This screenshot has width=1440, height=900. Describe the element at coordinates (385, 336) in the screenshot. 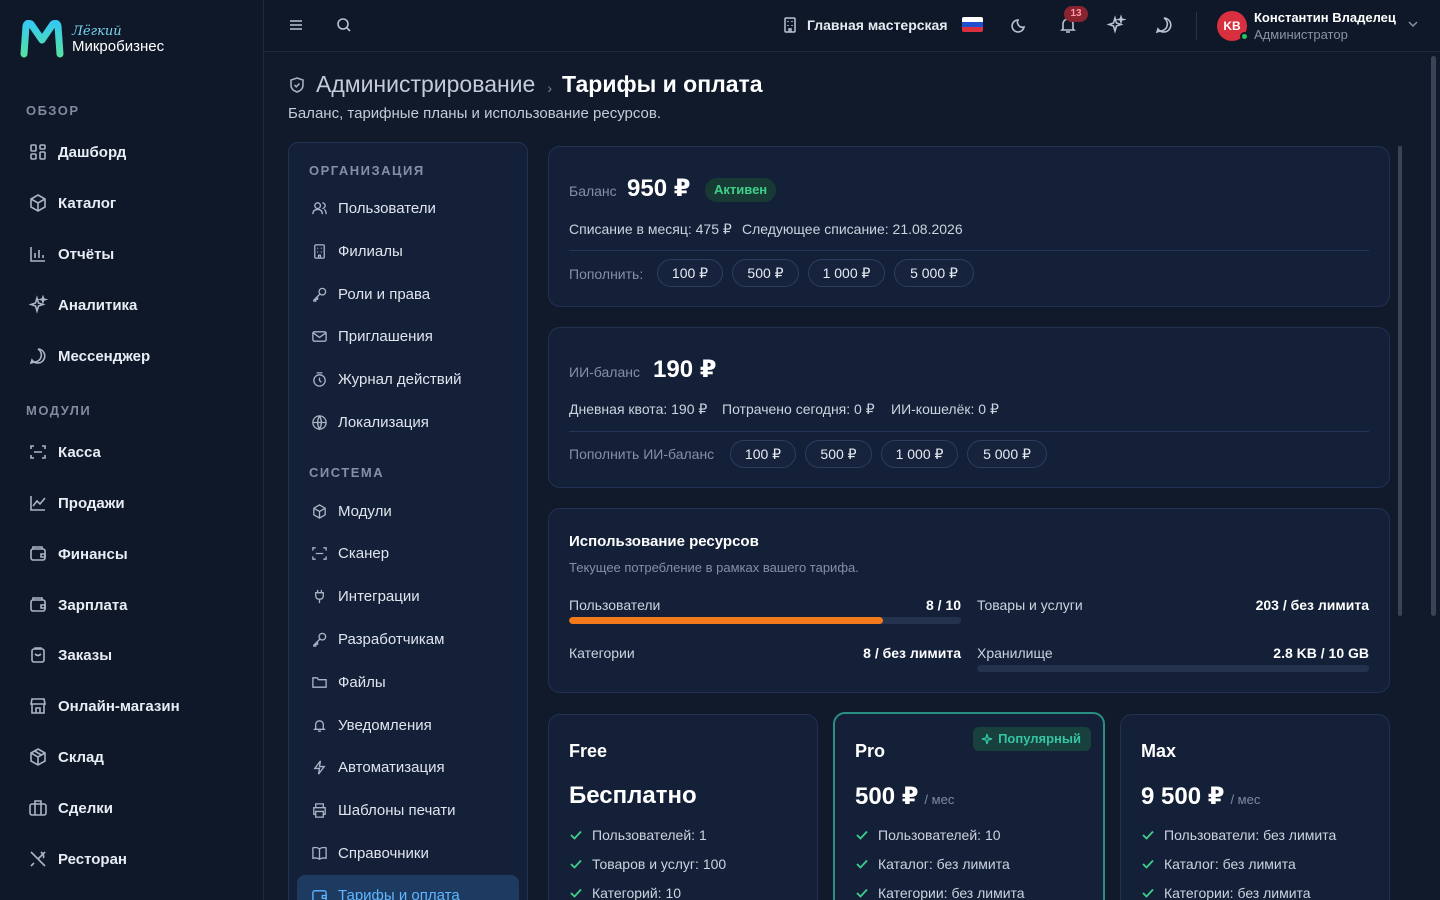

I see `subnav-item-label: Приглашения` at that location.